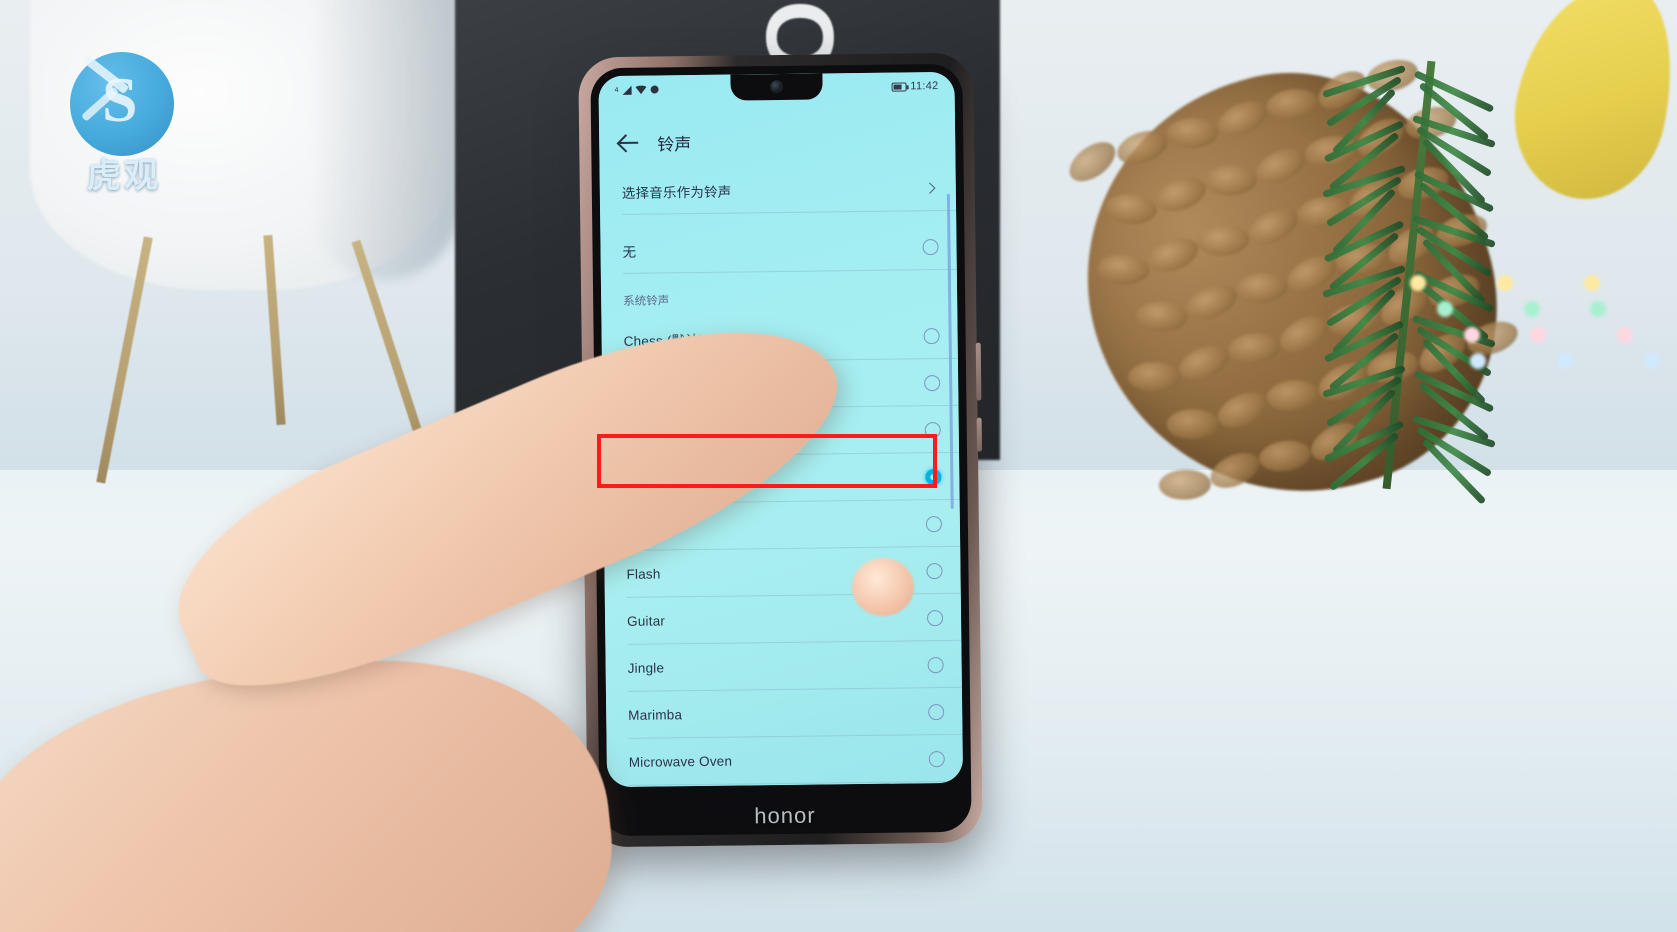  Describe the element at coordinates (646, 301) in the screenshot. I see `section-header-system-ringtones: 系统铃声` at that location.